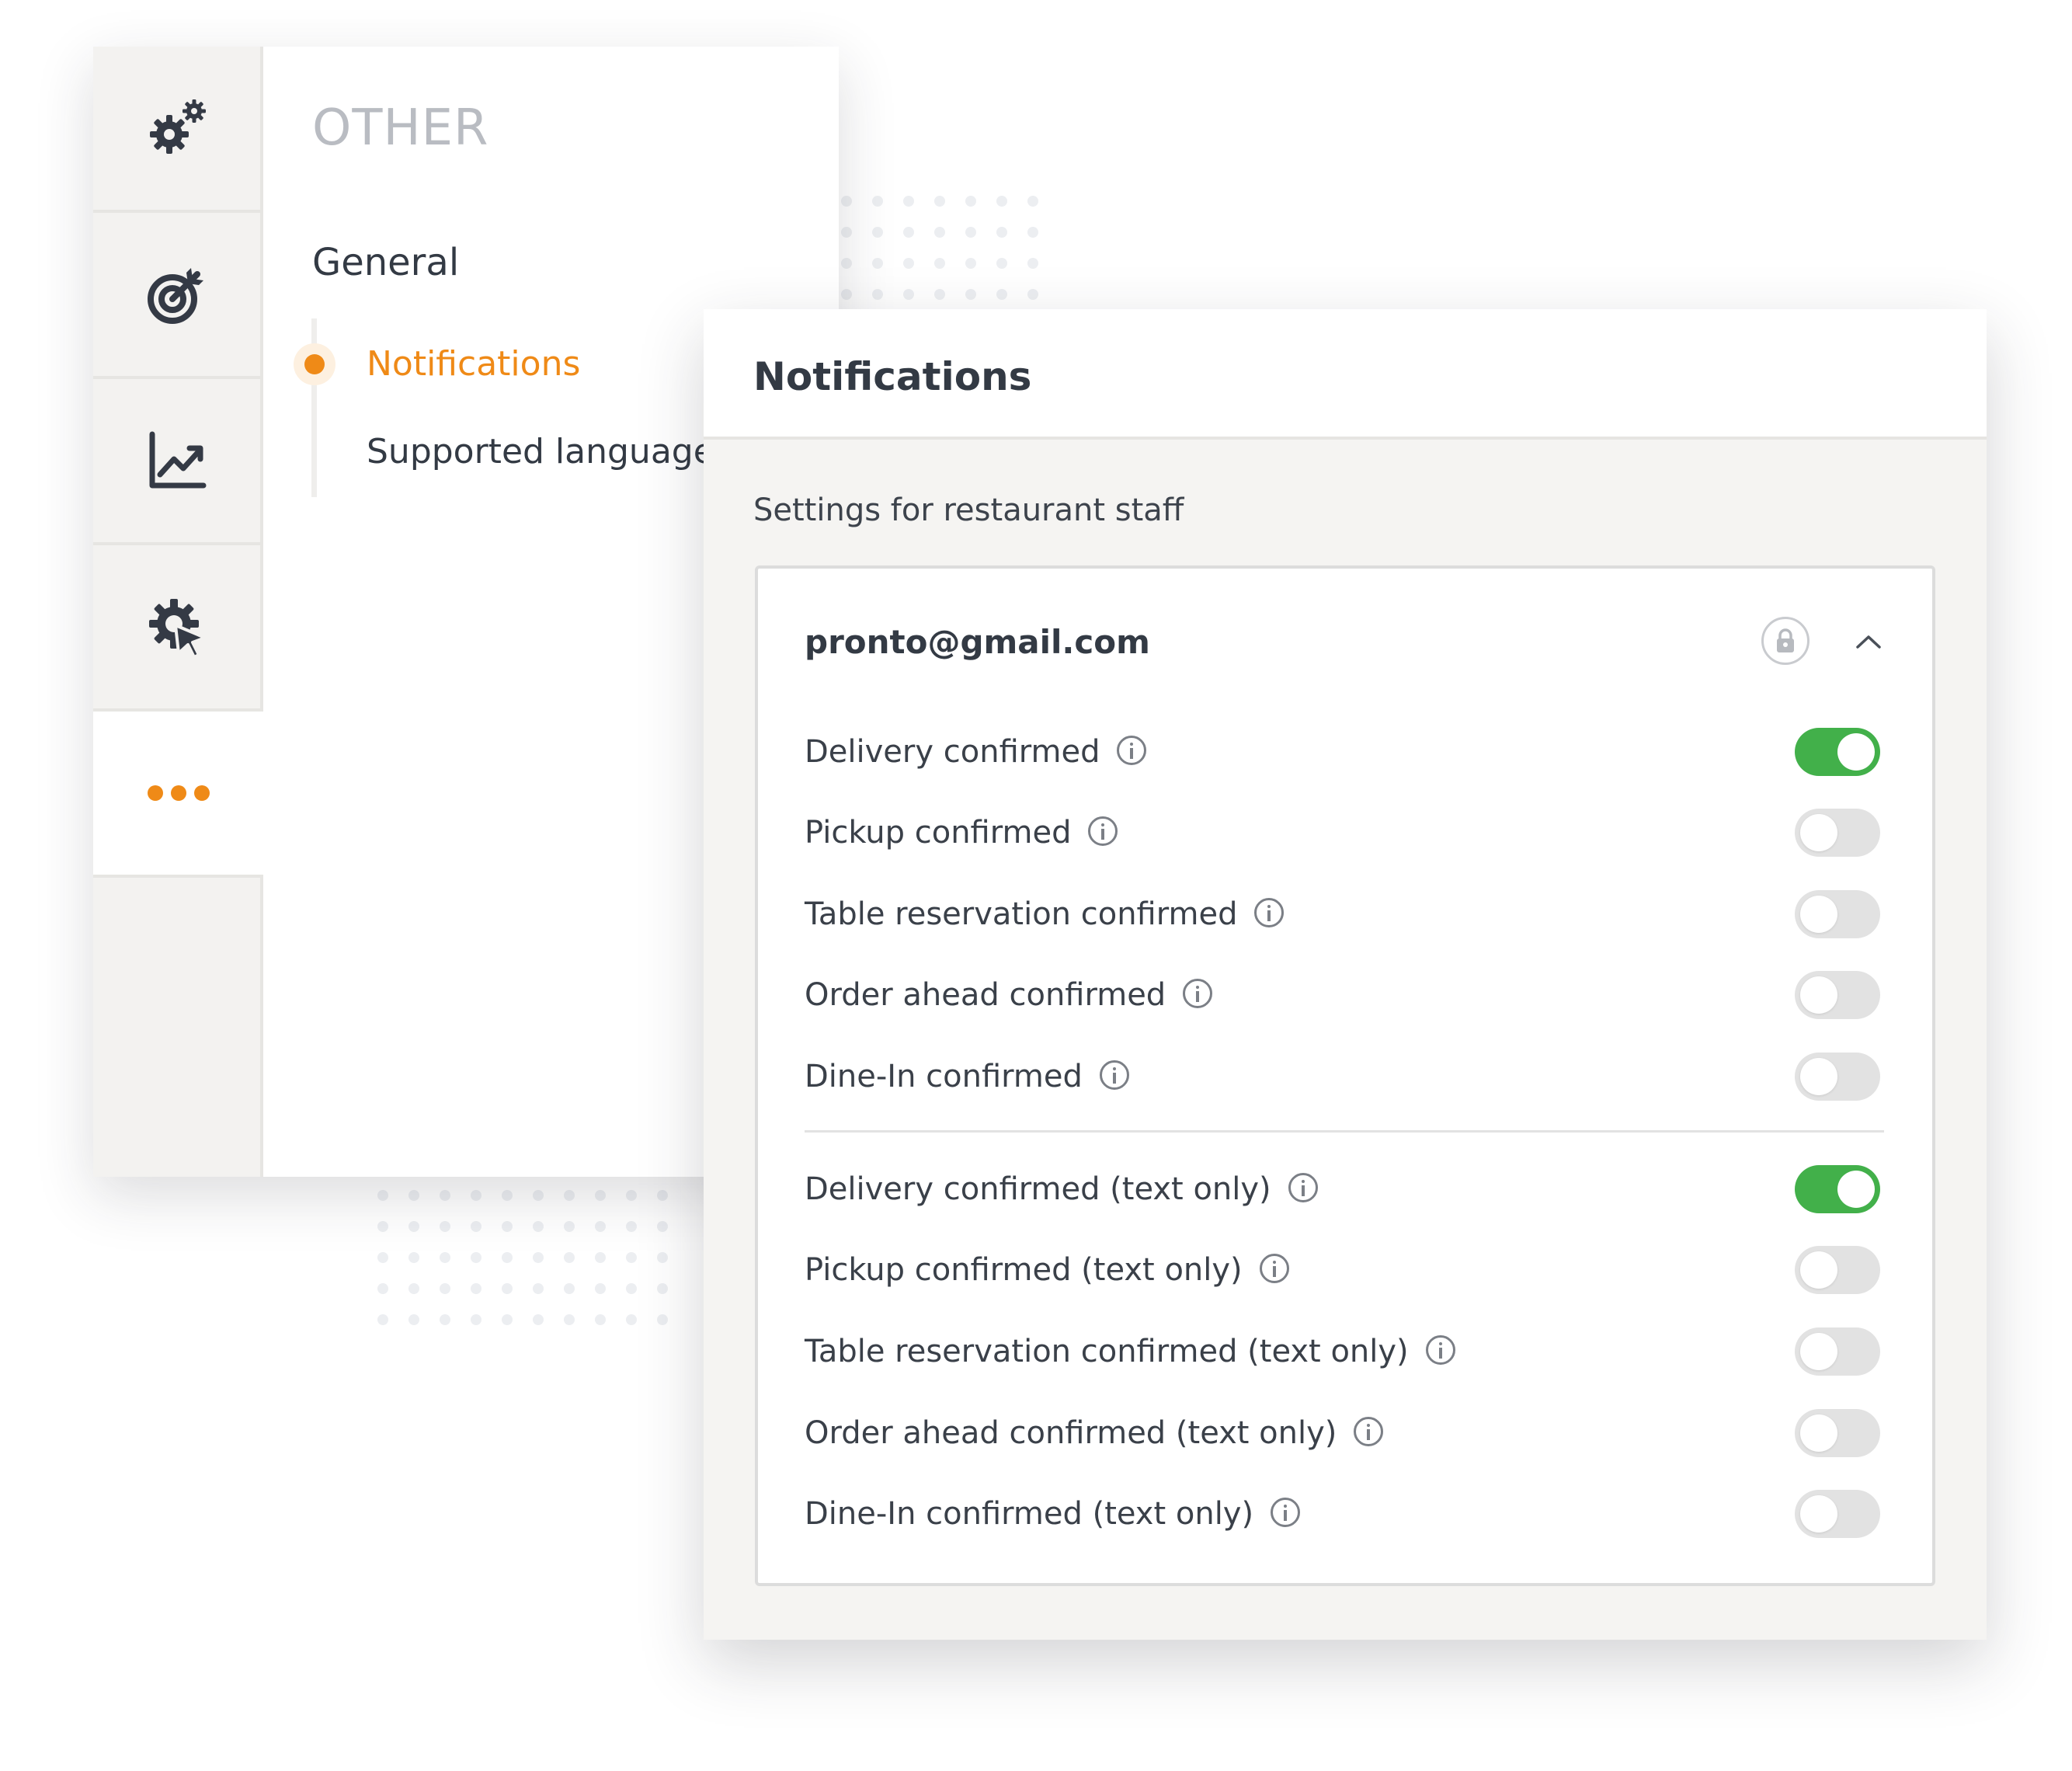 Image resolution: width=2072 pixels, height=1771 pixels. What do you see at coordinates (1094, 1433) in the screenshot?
I see `setting-row-label: Order ahead confirmed (text only)` at bounding box center [1094, 1433].